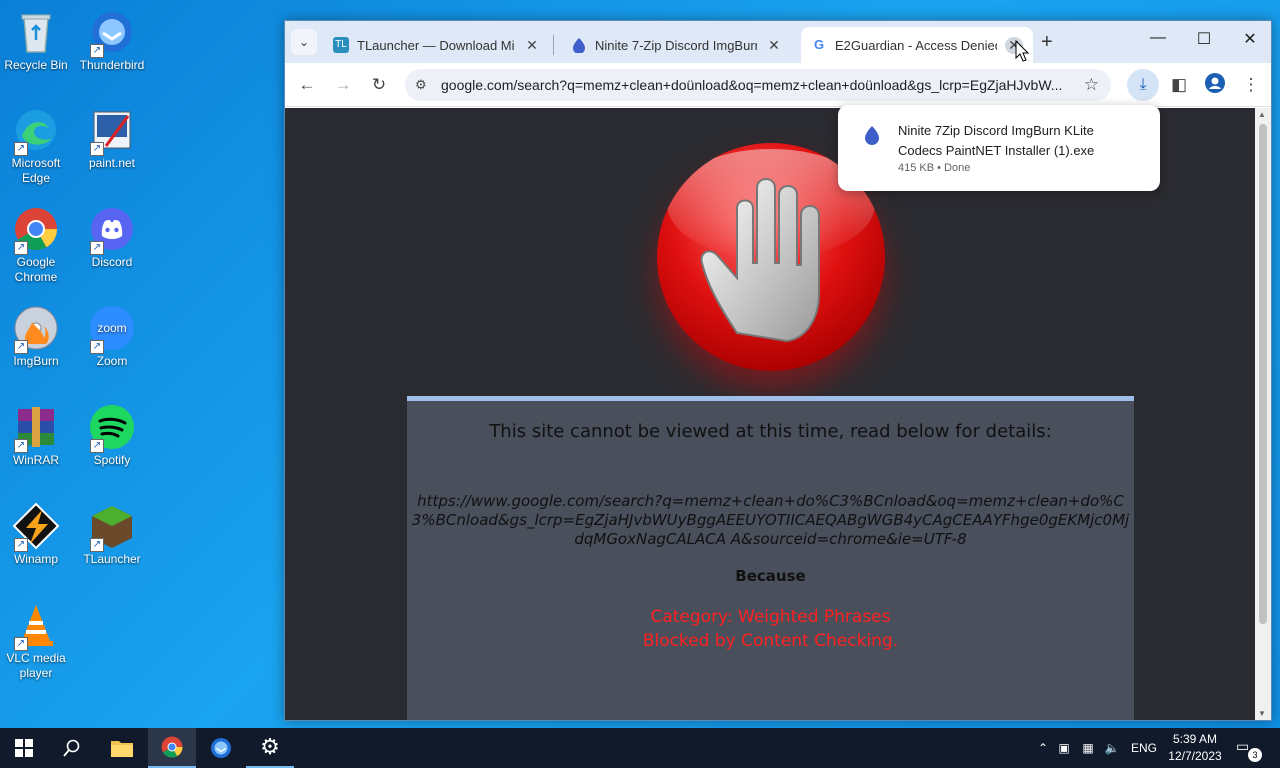 The image size is (1280, 768). I want to click on block-method: Blocked by Content Checking., so click(770, 641).